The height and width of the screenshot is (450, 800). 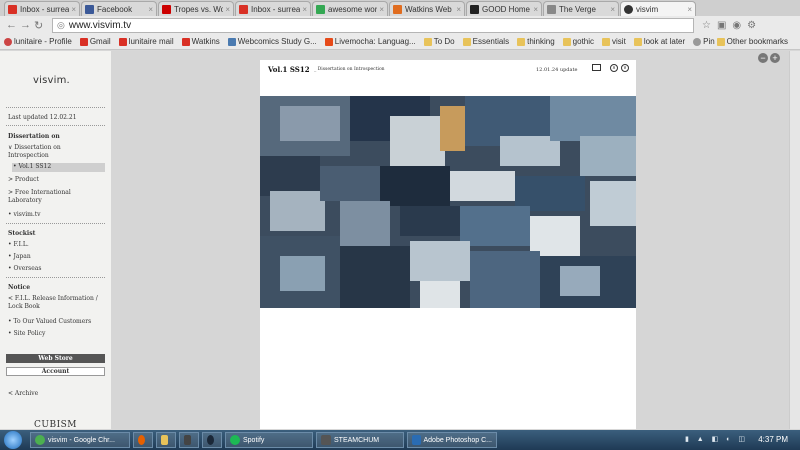 I want to click on nav-product: > Product, so click(x=23, y=180).